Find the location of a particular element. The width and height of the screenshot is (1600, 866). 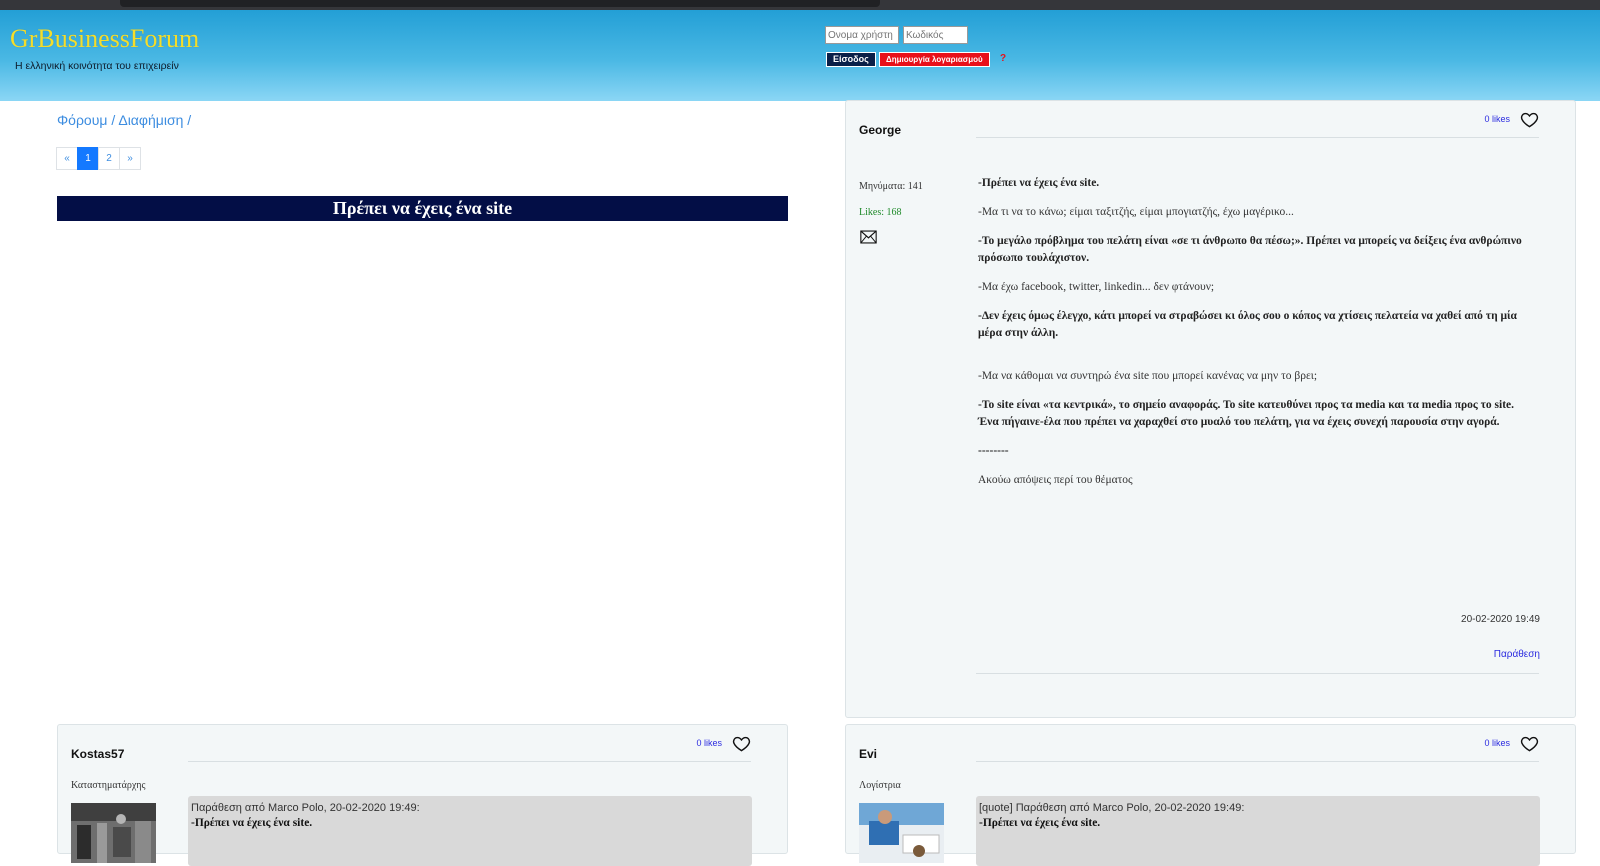

author-role: Καταστηματάρχης is located at coordinates (108, 785).